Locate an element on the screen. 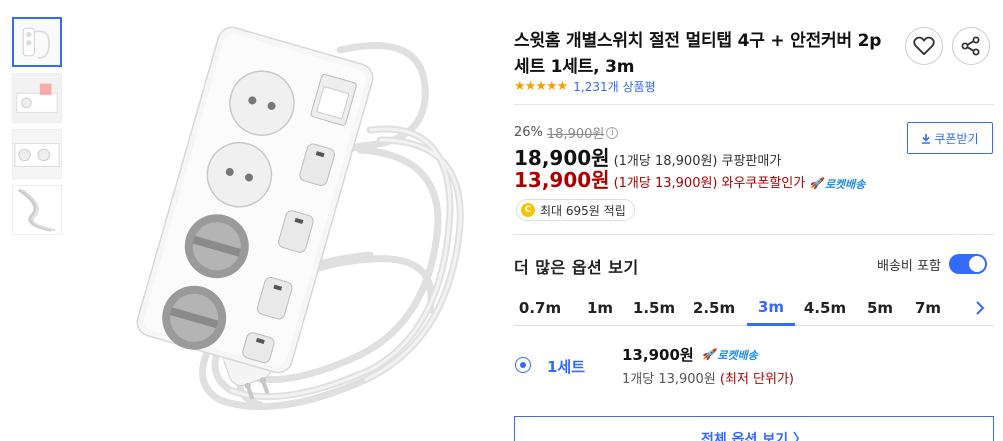  rating-stars: ★★★★★ is located at coordinates (541, 86).